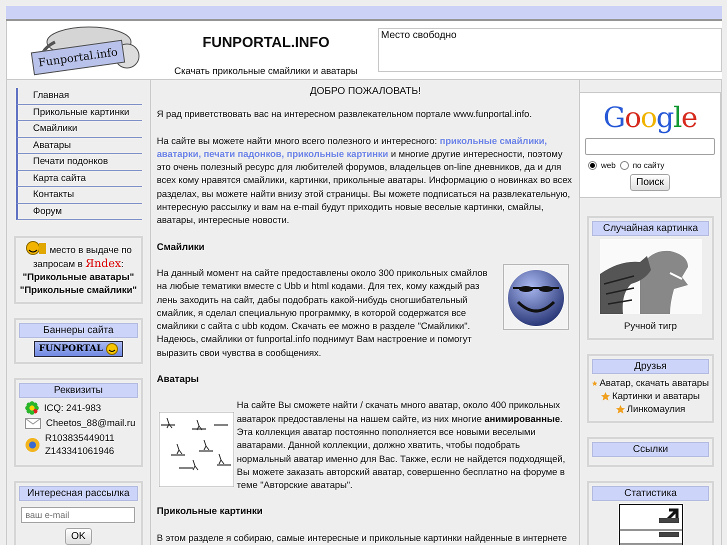 The width and height of the screenshot is (727, 545). Describe the element at coordinates (79, 178) in the screenshot. I see `nav-link: Карта сайта` at that location.